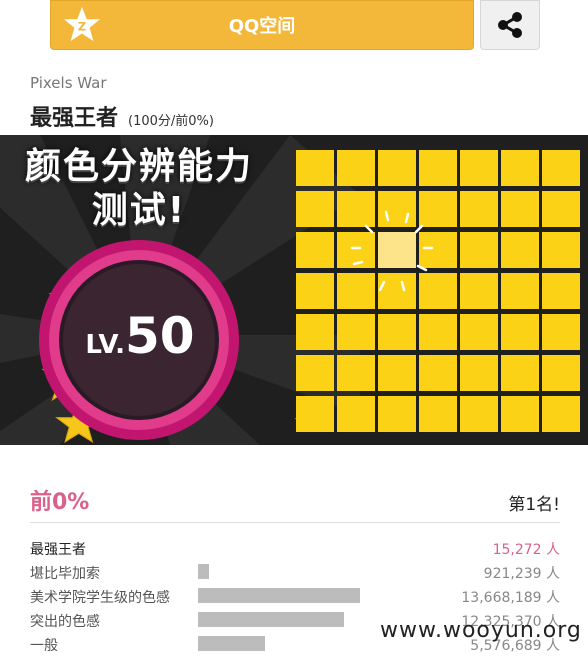  Describe the element at coordinates (68, 83) in the screenshot. I see `game-name: Pixels War` at that location.